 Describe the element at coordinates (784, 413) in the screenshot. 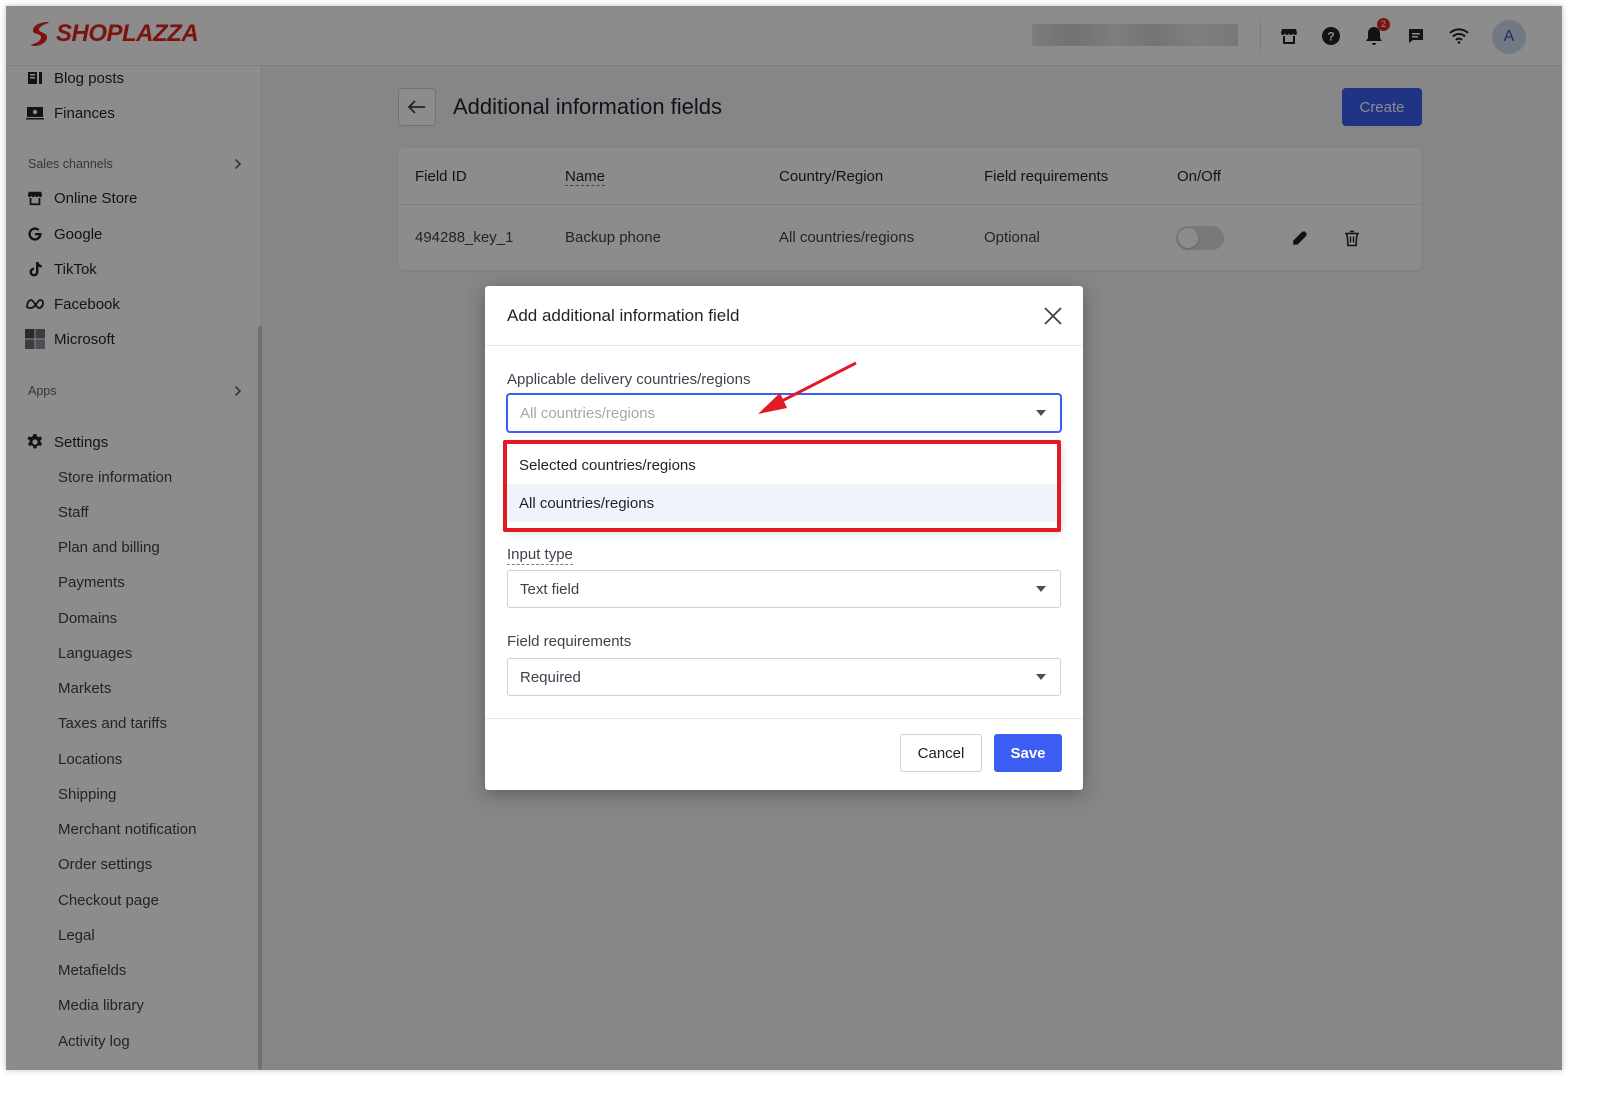

I see `countries-select: All countries/regions` at that location.